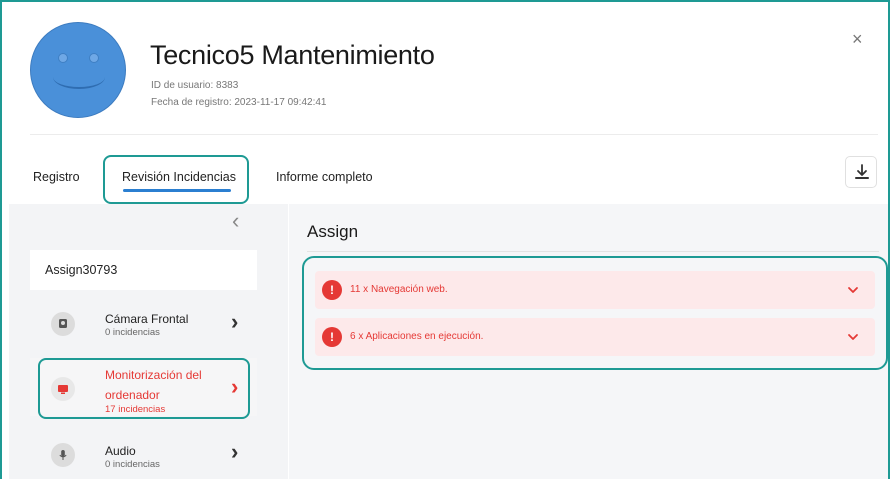 This screenshot has height=479, width=890. Describe the element at coordinates (857, 39) in the screenshot. I see `close-icon: ×` at that location.